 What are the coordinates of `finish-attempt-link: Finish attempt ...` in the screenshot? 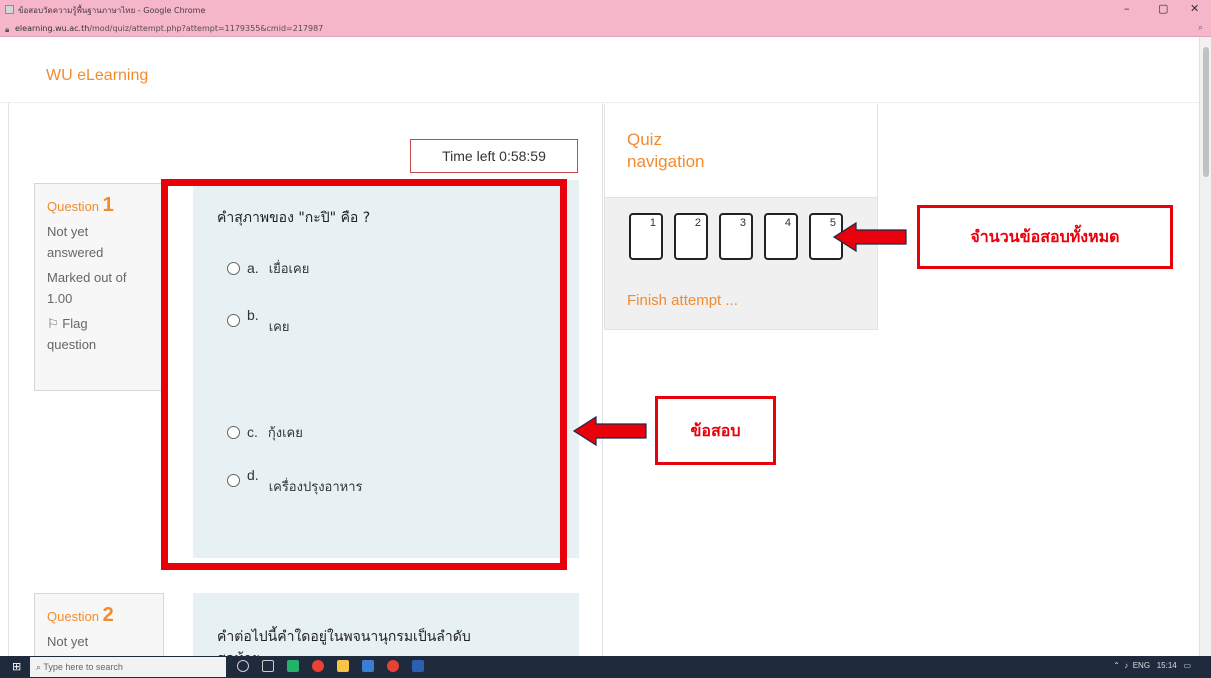 It's located at (682, 300).